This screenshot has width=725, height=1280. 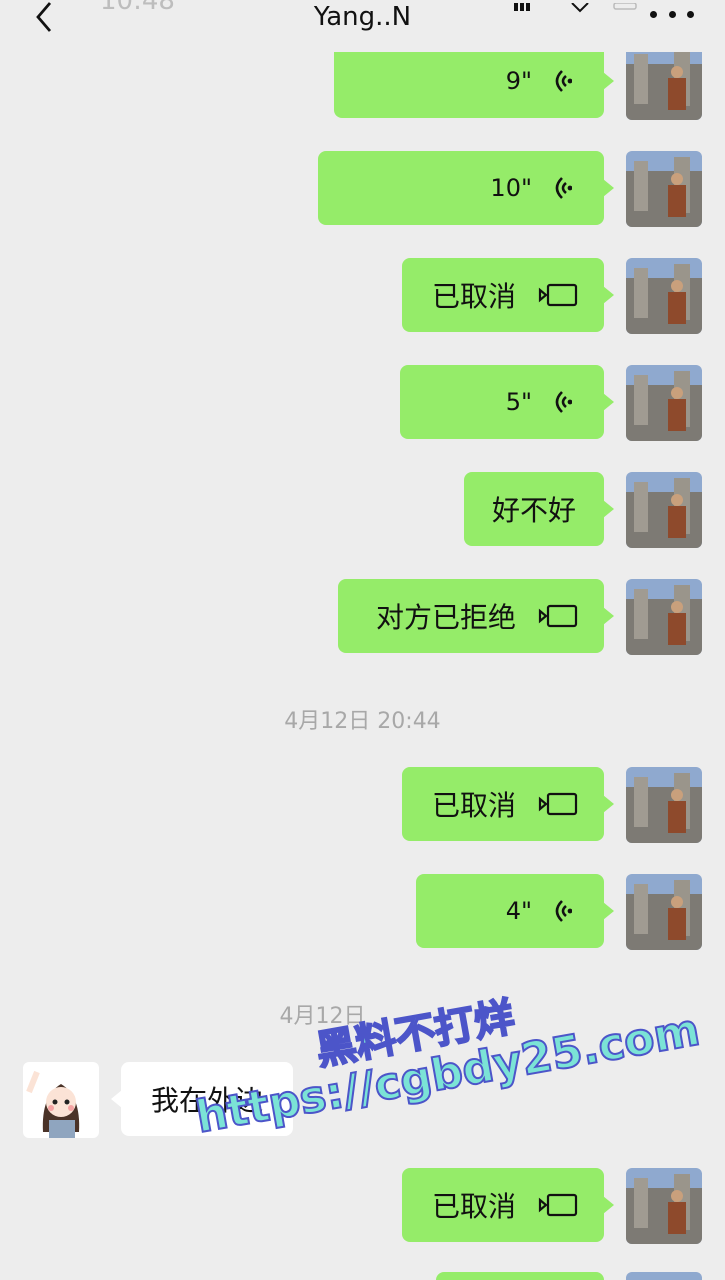 I want to click on more-button, so click(x=672, y=14).